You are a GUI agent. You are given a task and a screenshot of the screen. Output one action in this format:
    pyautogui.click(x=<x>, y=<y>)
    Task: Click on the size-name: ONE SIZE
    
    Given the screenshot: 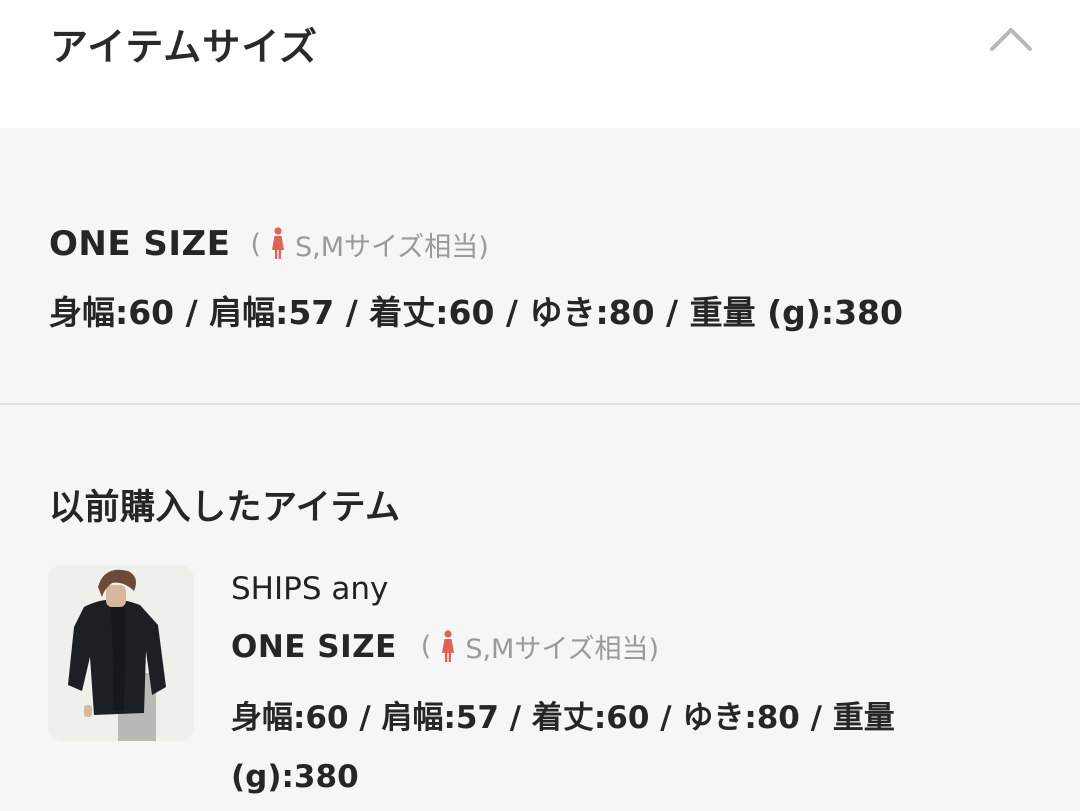 What is the action you would take?
    pyautogui.click(x=140, y=244)
    